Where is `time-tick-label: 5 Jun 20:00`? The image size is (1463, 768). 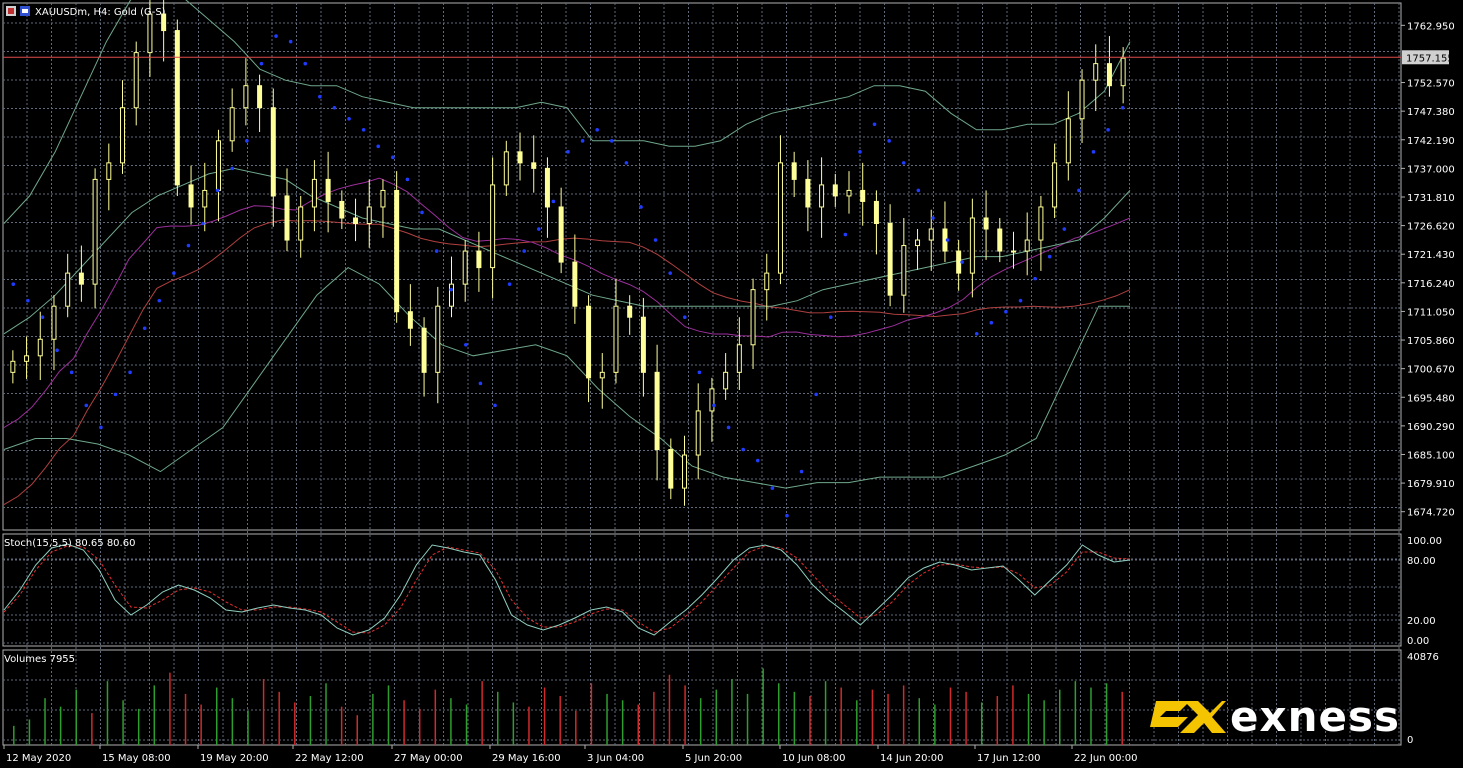 time-tick-label: 5 Jun 20:00 is located at coordinates (713, 758).